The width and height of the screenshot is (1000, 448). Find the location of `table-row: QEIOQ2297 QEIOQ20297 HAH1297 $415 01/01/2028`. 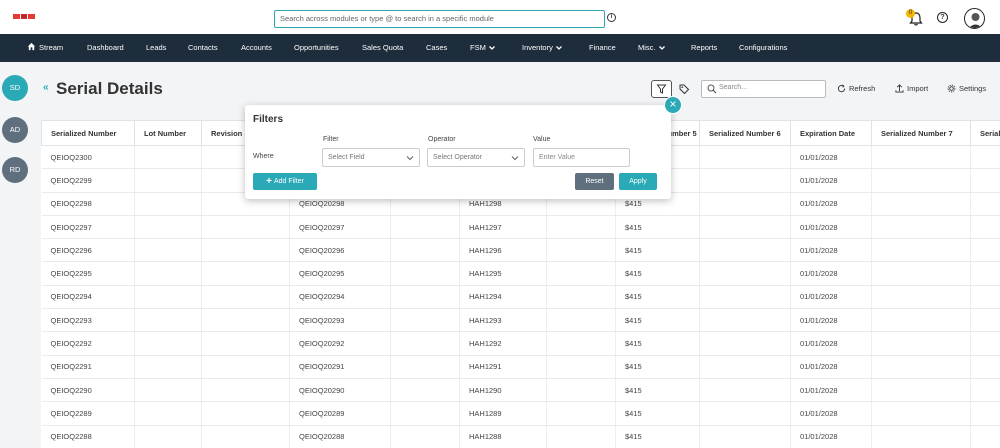

table-row: QEIOQ2297 QEIOQ20297 HAH1297 $415 01/01/2028 is located at coordinates (520, 227).